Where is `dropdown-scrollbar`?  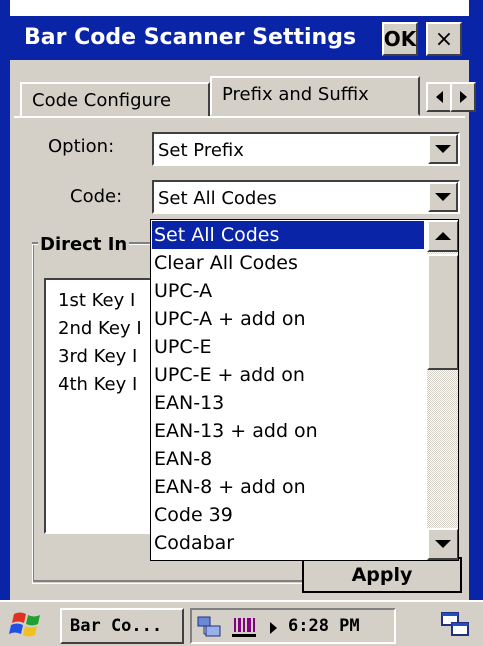
dropdown-scrollbar is located at coordinates (442, 390).